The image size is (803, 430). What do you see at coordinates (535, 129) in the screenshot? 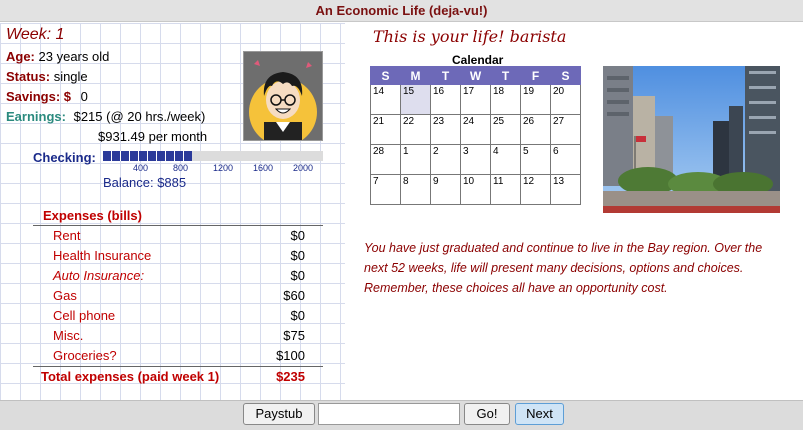
I see `calendar-day: 26` at bounding box center [535, 129].